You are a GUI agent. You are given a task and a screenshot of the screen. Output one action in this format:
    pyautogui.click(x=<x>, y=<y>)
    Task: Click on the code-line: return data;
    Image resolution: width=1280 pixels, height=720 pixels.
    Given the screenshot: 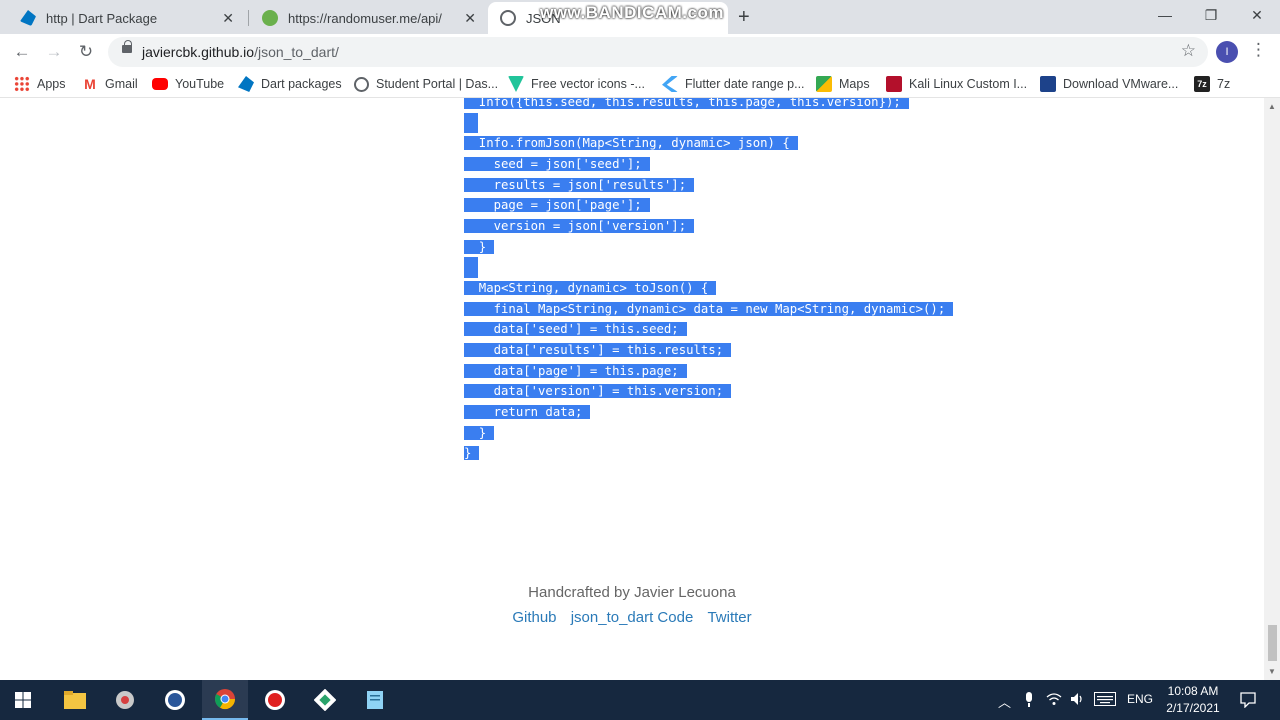 What is the action you would take?
    pyautogui.click(x=708, y=412)
    